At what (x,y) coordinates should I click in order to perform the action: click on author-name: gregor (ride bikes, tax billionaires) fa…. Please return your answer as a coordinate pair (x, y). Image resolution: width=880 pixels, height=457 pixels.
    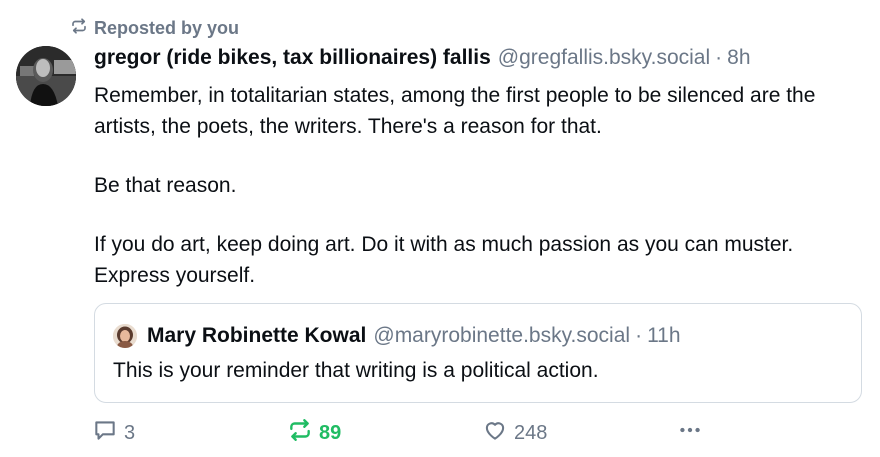
    Looking at the image, I should click on (292, 58).